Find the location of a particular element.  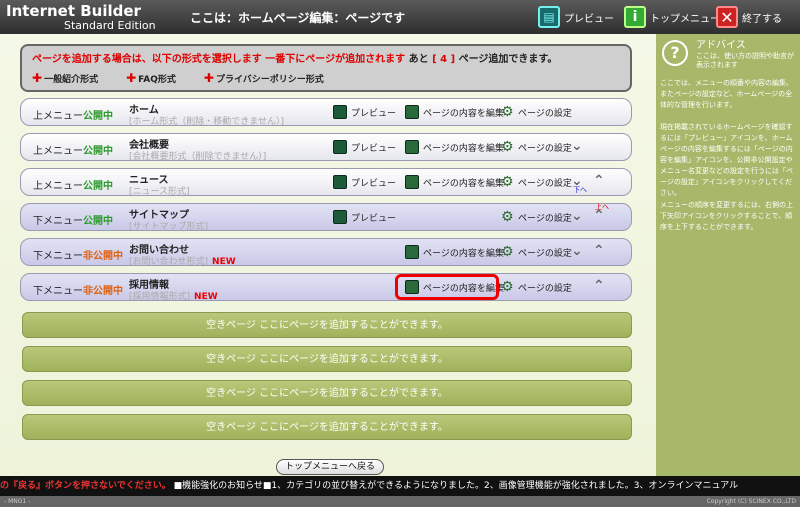

advice-title: アドバイス is located at coordinates (721, 45).